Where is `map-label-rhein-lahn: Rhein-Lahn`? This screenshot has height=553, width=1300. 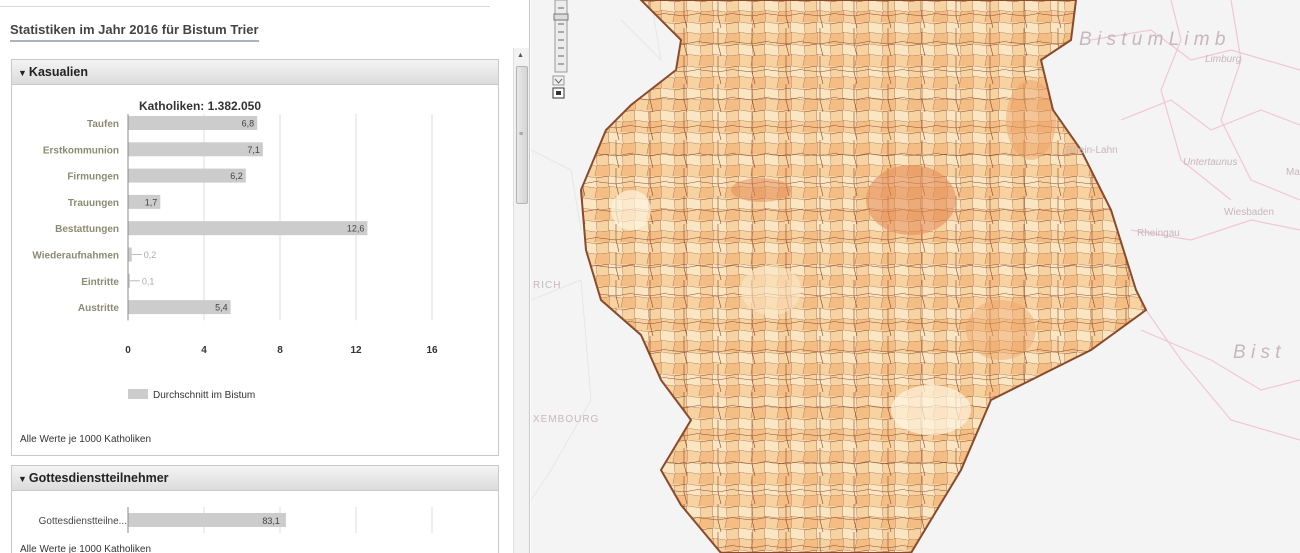
map-label-rhein-lahn: Rhein-Lahn is located at coordinates (1092, 150).